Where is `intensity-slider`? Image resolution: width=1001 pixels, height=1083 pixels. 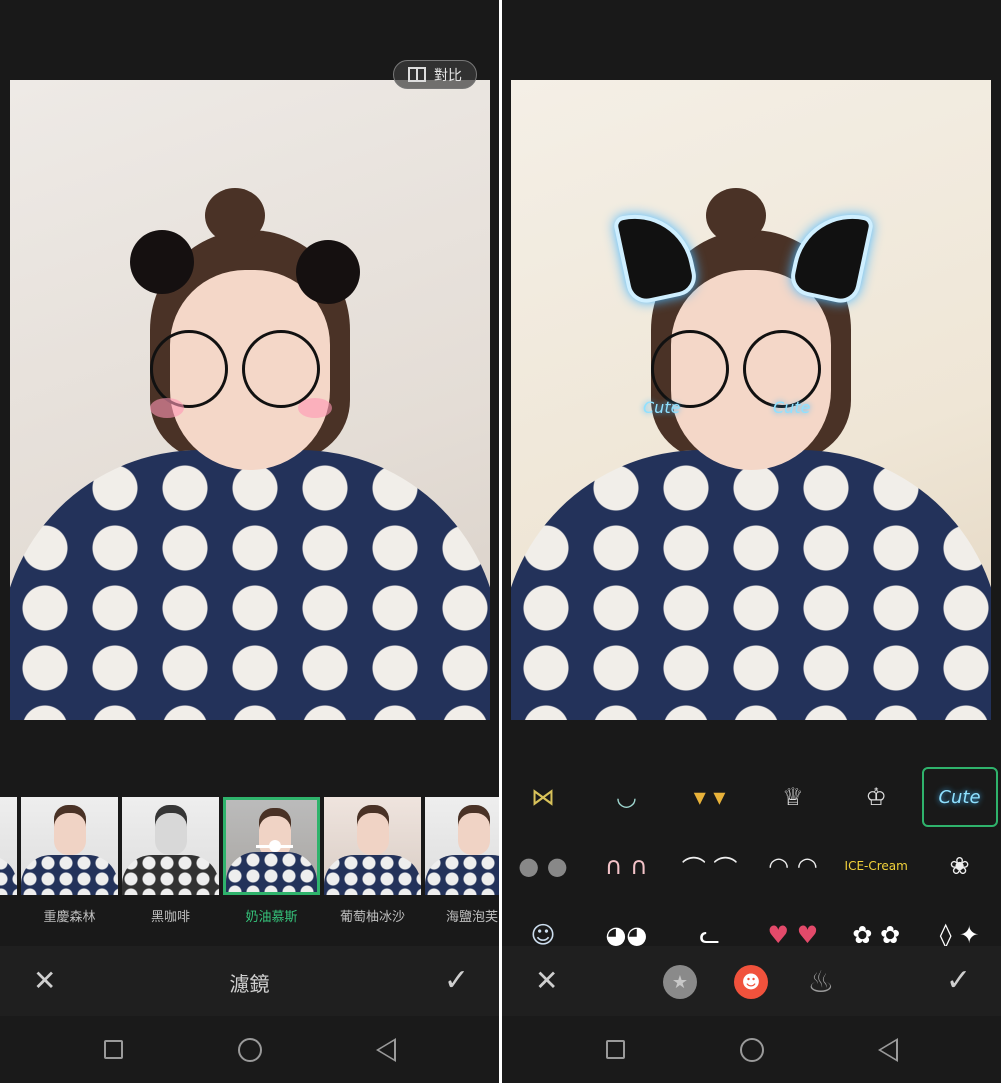
intensity-slider is located at coordinates (274, 846).